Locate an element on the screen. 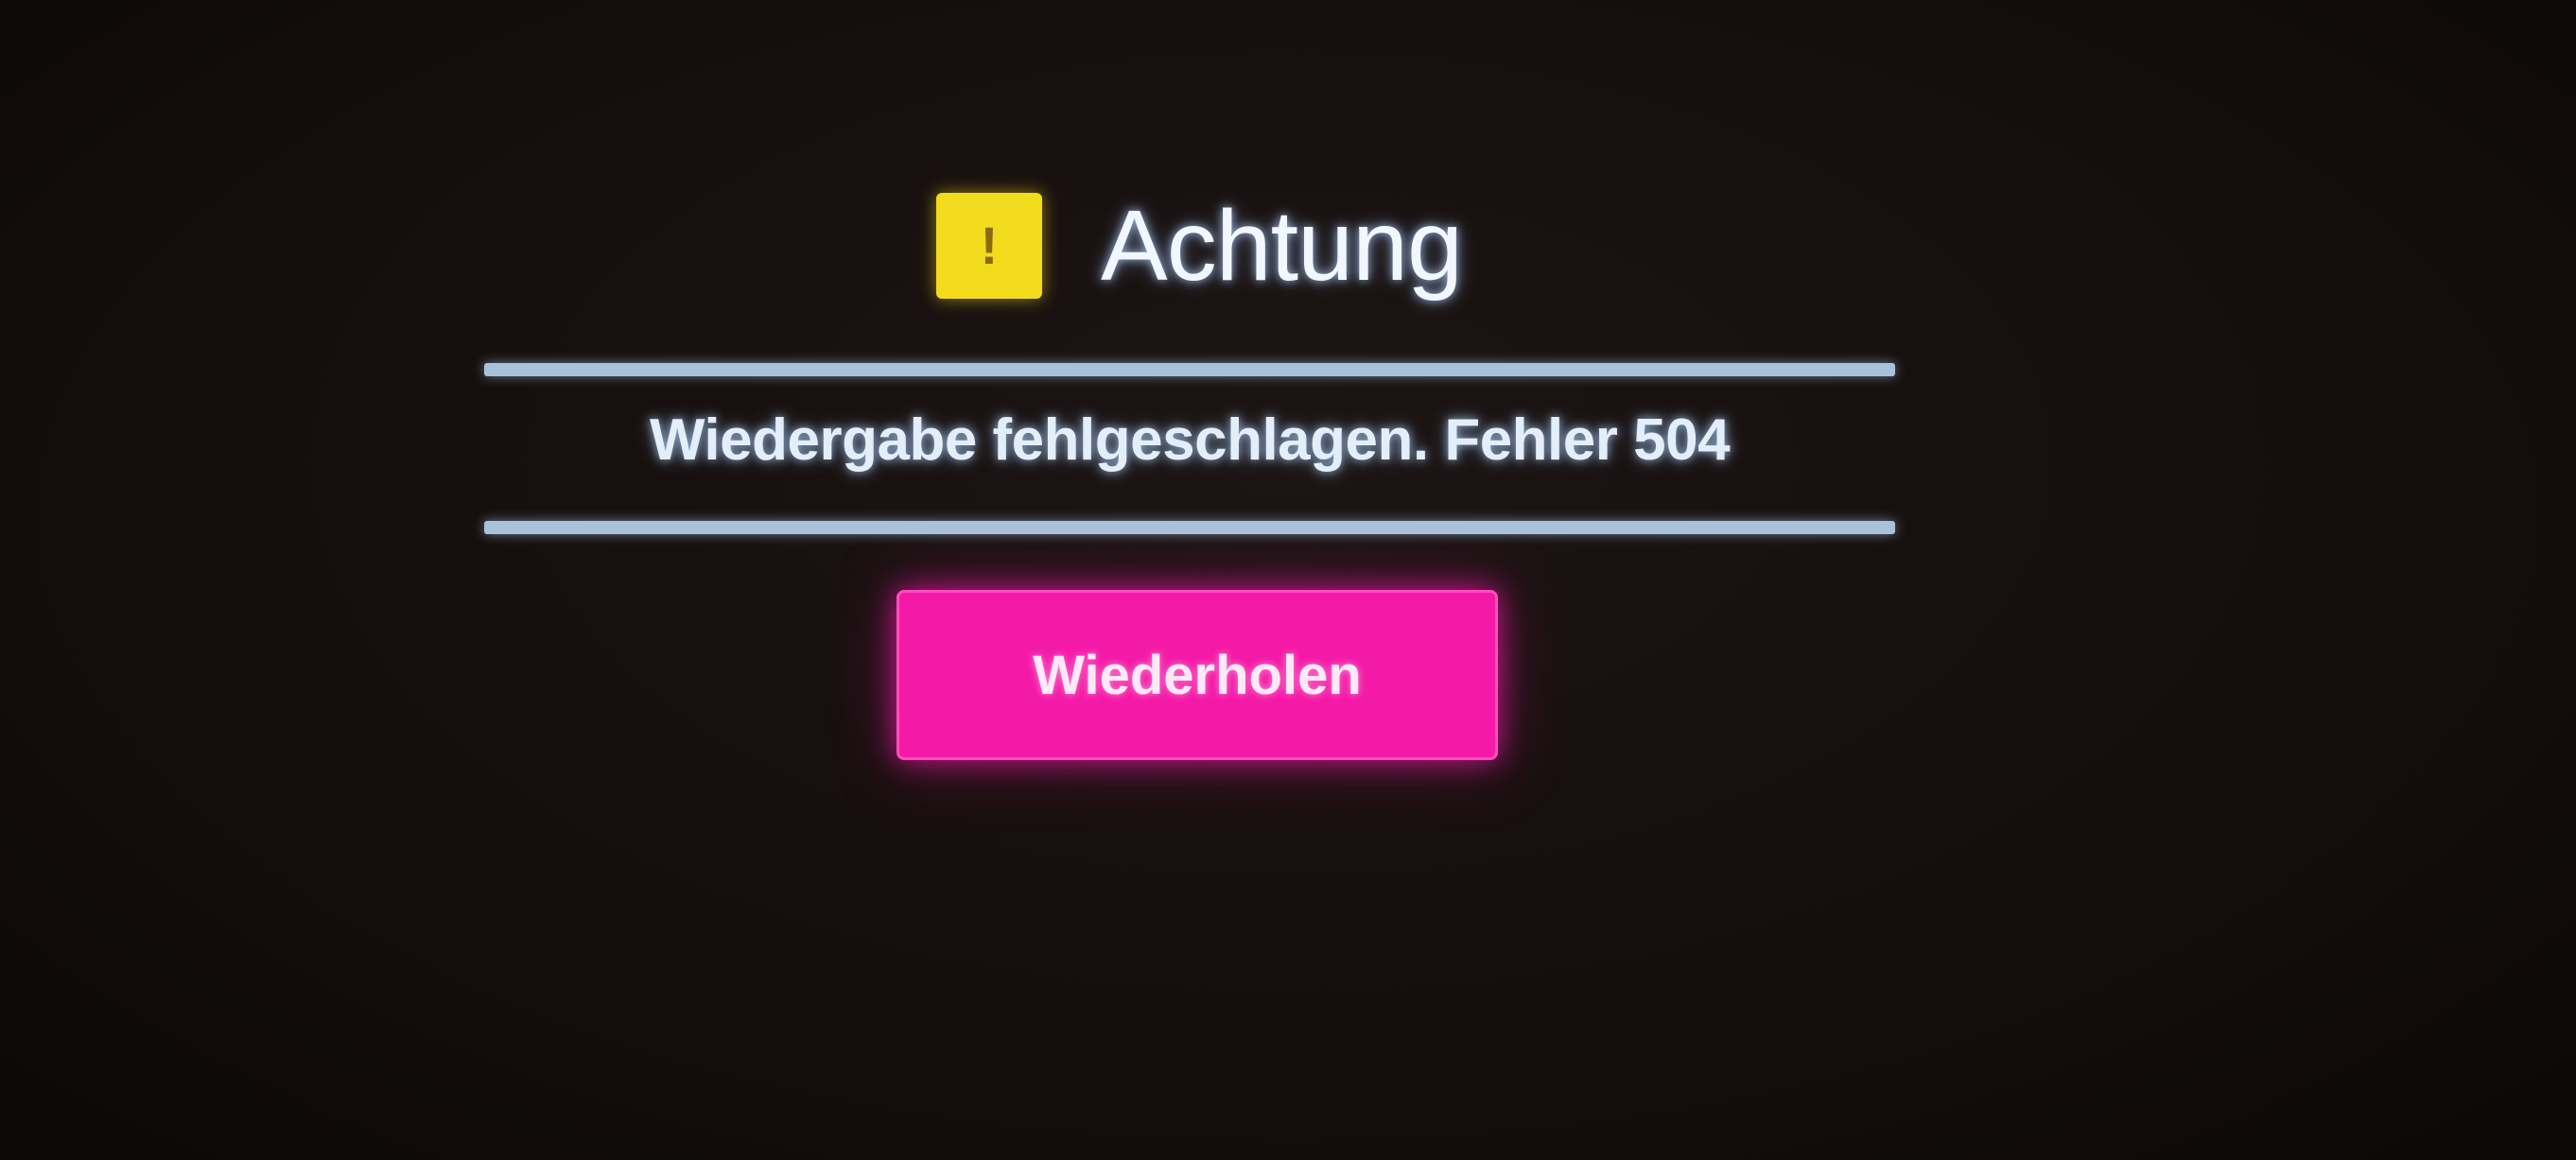  retry-button-label: Wiederholen is located at coordinates (1197, 675).